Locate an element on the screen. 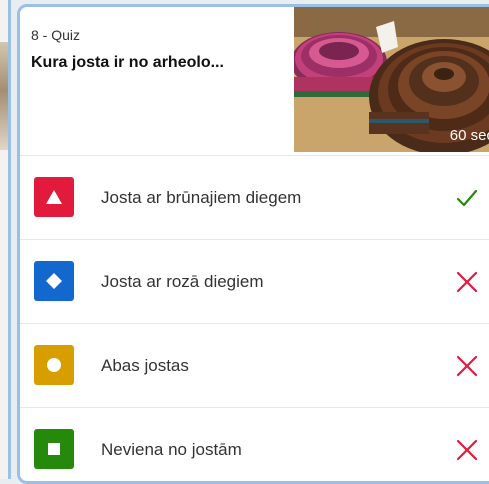 The height and width of the screenshot is (484, 489). triangle-icon is located at coordinates (54, 197).